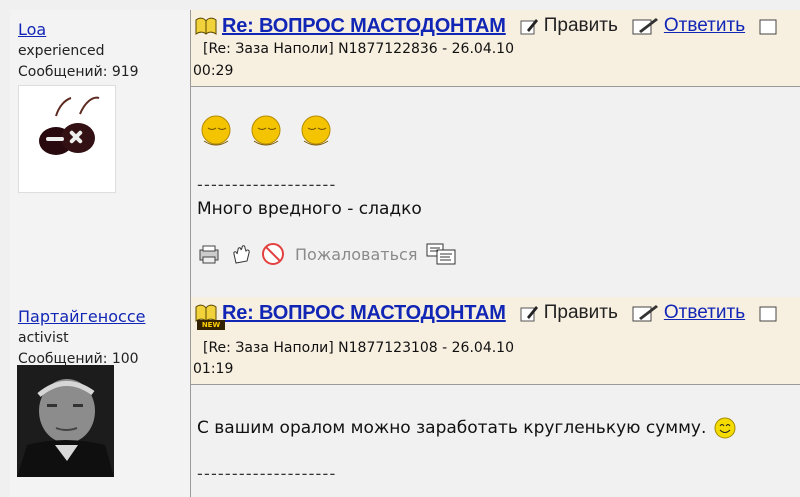 This screenshot has height=497, width=800. What do you see at coordinates (725, 428) in the screenshot?
I see `smiley-icon` at bounding box center [725, 428].